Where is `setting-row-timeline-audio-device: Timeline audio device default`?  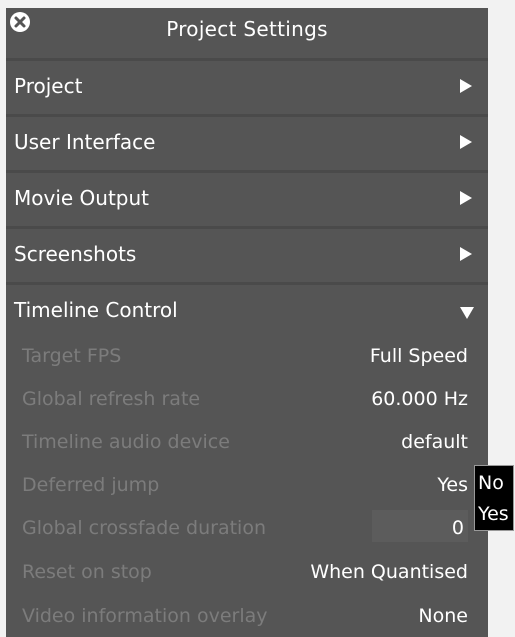 setting-row-timeline-audio-device: Timeline audio device default is located at coordinates (247, 442).